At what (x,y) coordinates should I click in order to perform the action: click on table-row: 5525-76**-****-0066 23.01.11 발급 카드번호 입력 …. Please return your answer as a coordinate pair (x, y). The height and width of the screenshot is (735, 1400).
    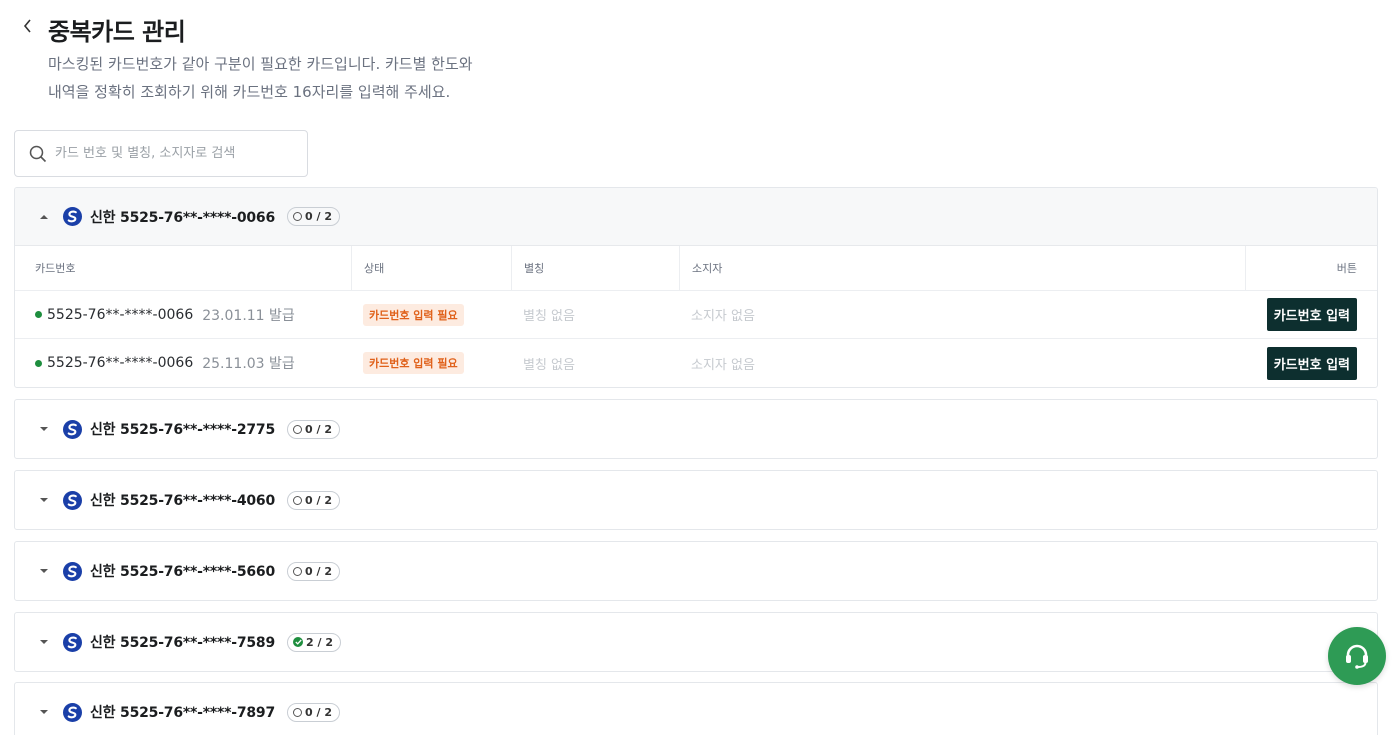
    Looking at the image, I should click on (696, 315).